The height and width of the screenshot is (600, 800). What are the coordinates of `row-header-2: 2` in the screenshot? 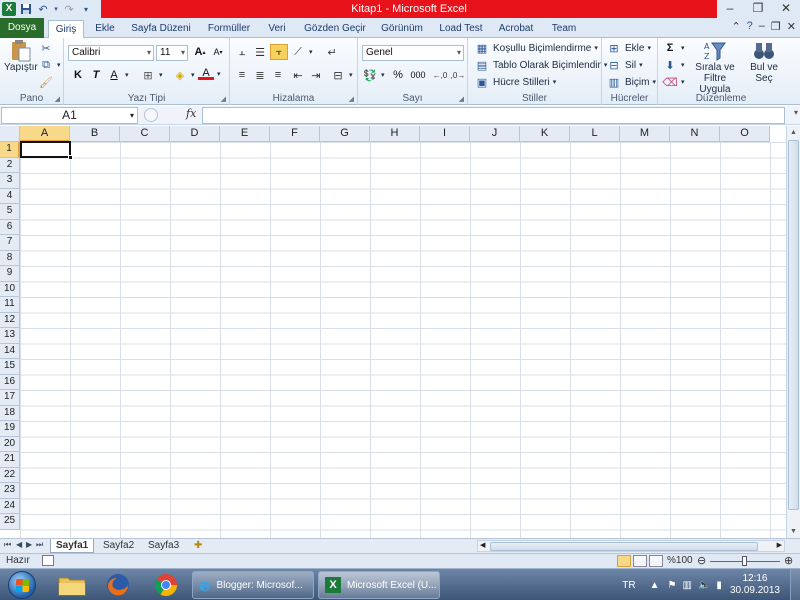 It's located at (10, 165).